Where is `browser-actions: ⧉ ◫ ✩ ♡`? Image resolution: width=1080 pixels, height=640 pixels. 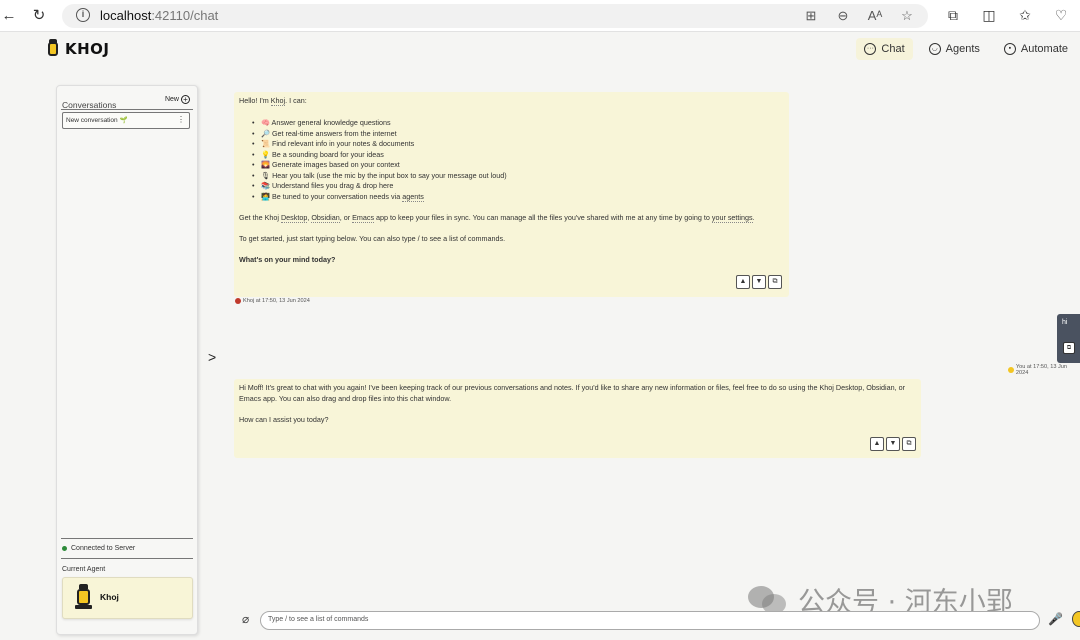 browser-actions: ⧉ ◫ ✩ ♡ is located at coordinates (1007, 15).